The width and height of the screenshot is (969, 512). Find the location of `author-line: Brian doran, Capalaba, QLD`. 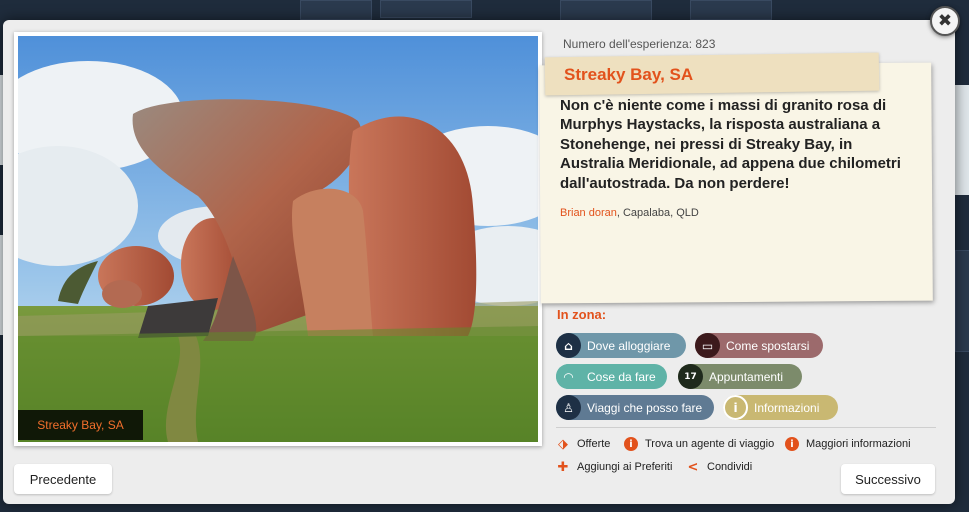

author-line: Brian doran, Capalaba, QLD is located at coordinates (629, 213).